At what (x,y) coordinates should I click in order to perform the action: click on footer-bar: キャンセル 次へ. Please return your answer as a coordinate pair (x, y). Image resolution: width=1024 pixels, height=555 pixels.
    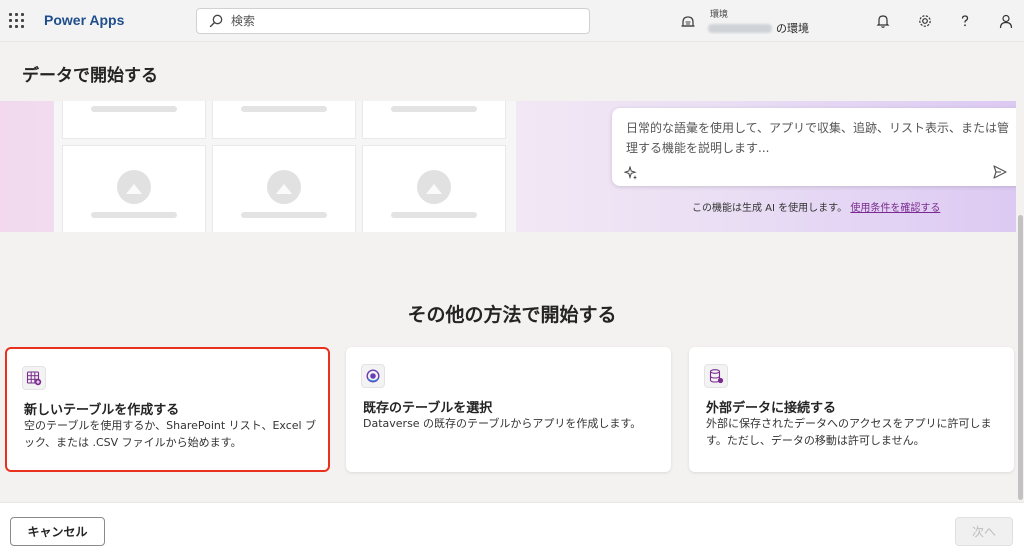
    Looking at the image, I should click on (512, 528).